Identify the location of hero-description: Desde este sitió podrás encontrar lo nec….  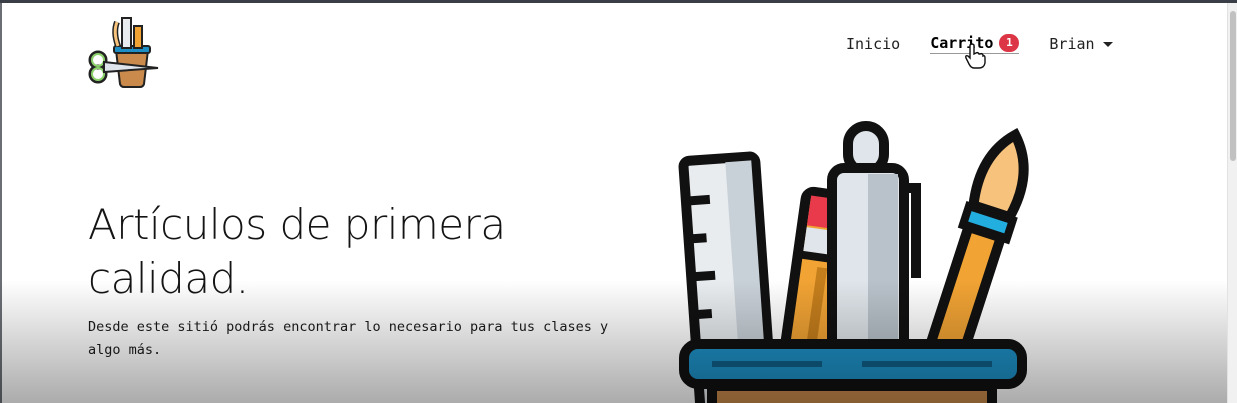
(348, 338).